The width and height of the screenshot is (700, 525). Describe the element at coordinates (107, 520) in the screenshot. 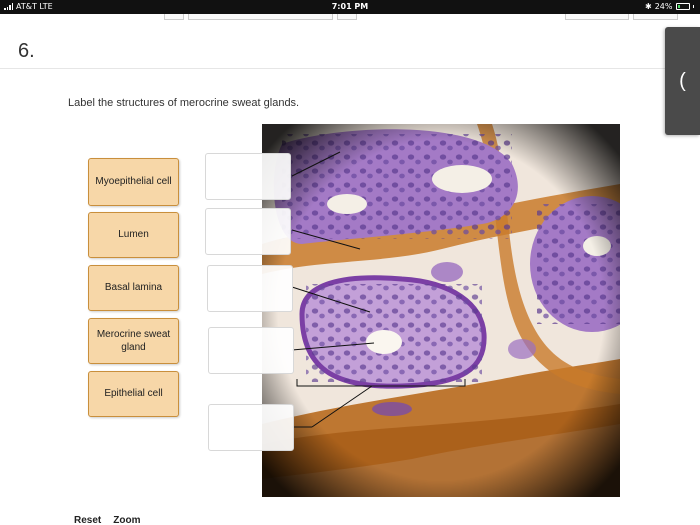

I see `bottom-controls: Reset Zoom` at that location.